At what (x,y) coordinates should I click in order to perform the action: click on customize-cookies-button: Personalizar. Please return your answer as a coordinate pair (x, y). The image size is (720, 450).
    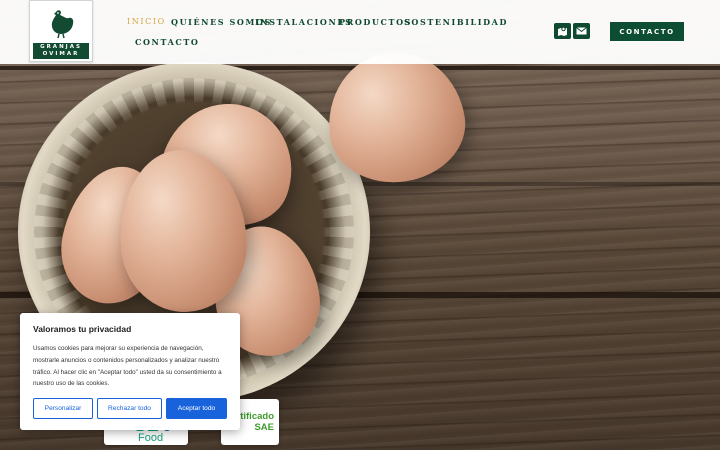
    Looking at the image, I should click on (63, 408).